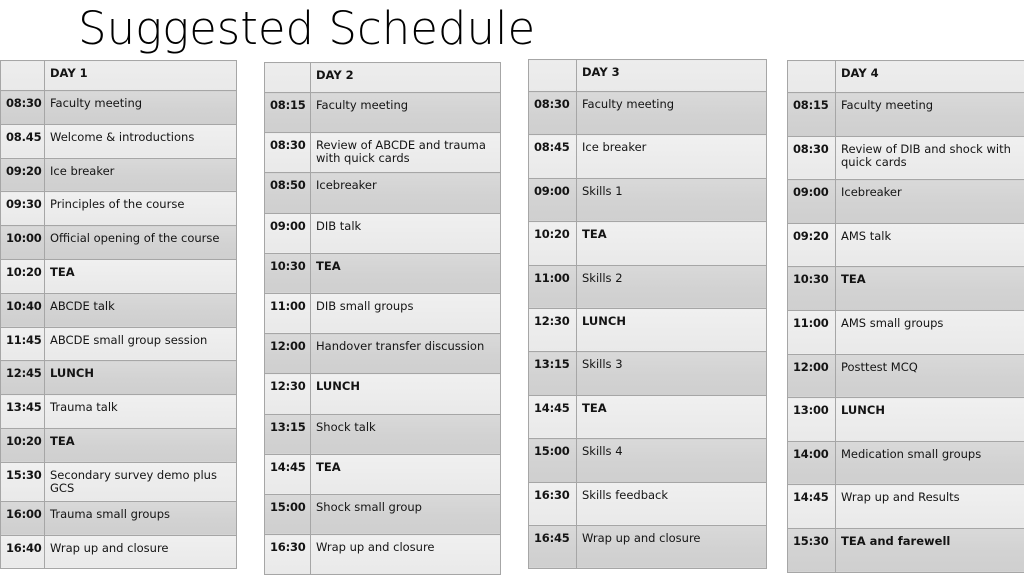  I want to click on schedule-activity-cell: TEA and farewell, so click(929, 550).